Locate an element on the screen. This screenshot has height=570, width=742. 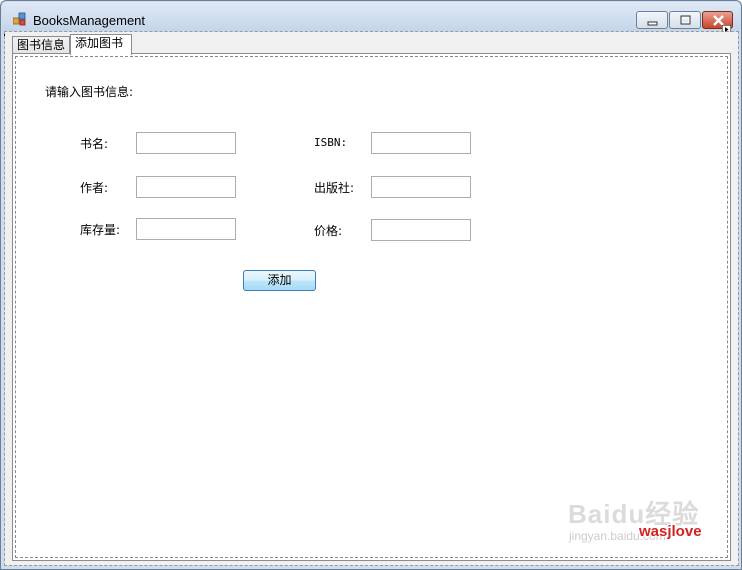
minimize-icon is located at coordinates (652, 23).